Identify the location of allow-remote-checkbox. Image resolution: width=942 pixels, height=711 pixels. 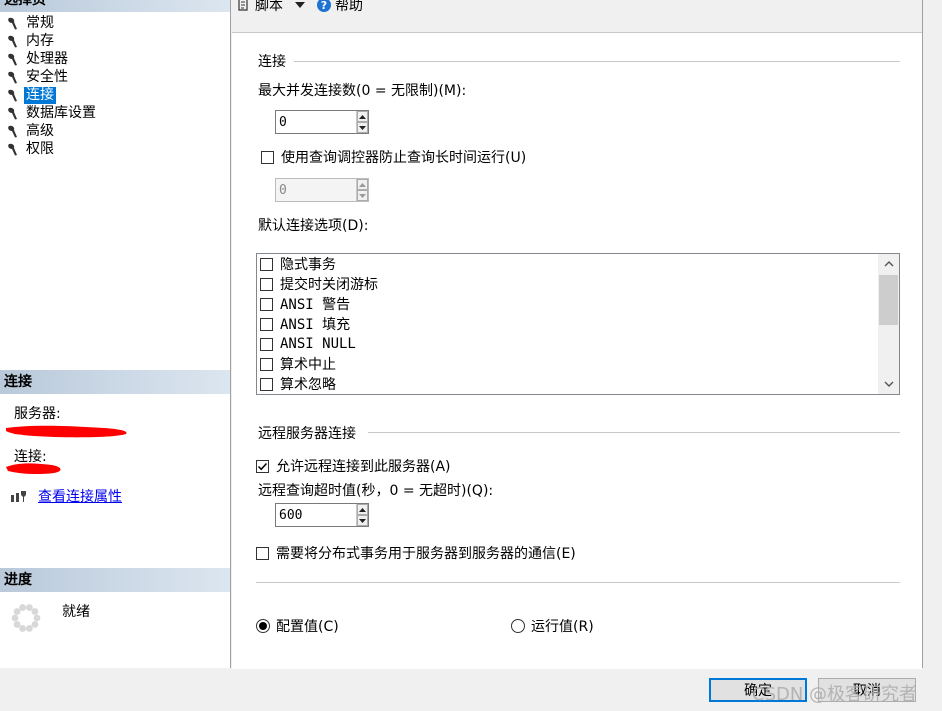
(262, 466).